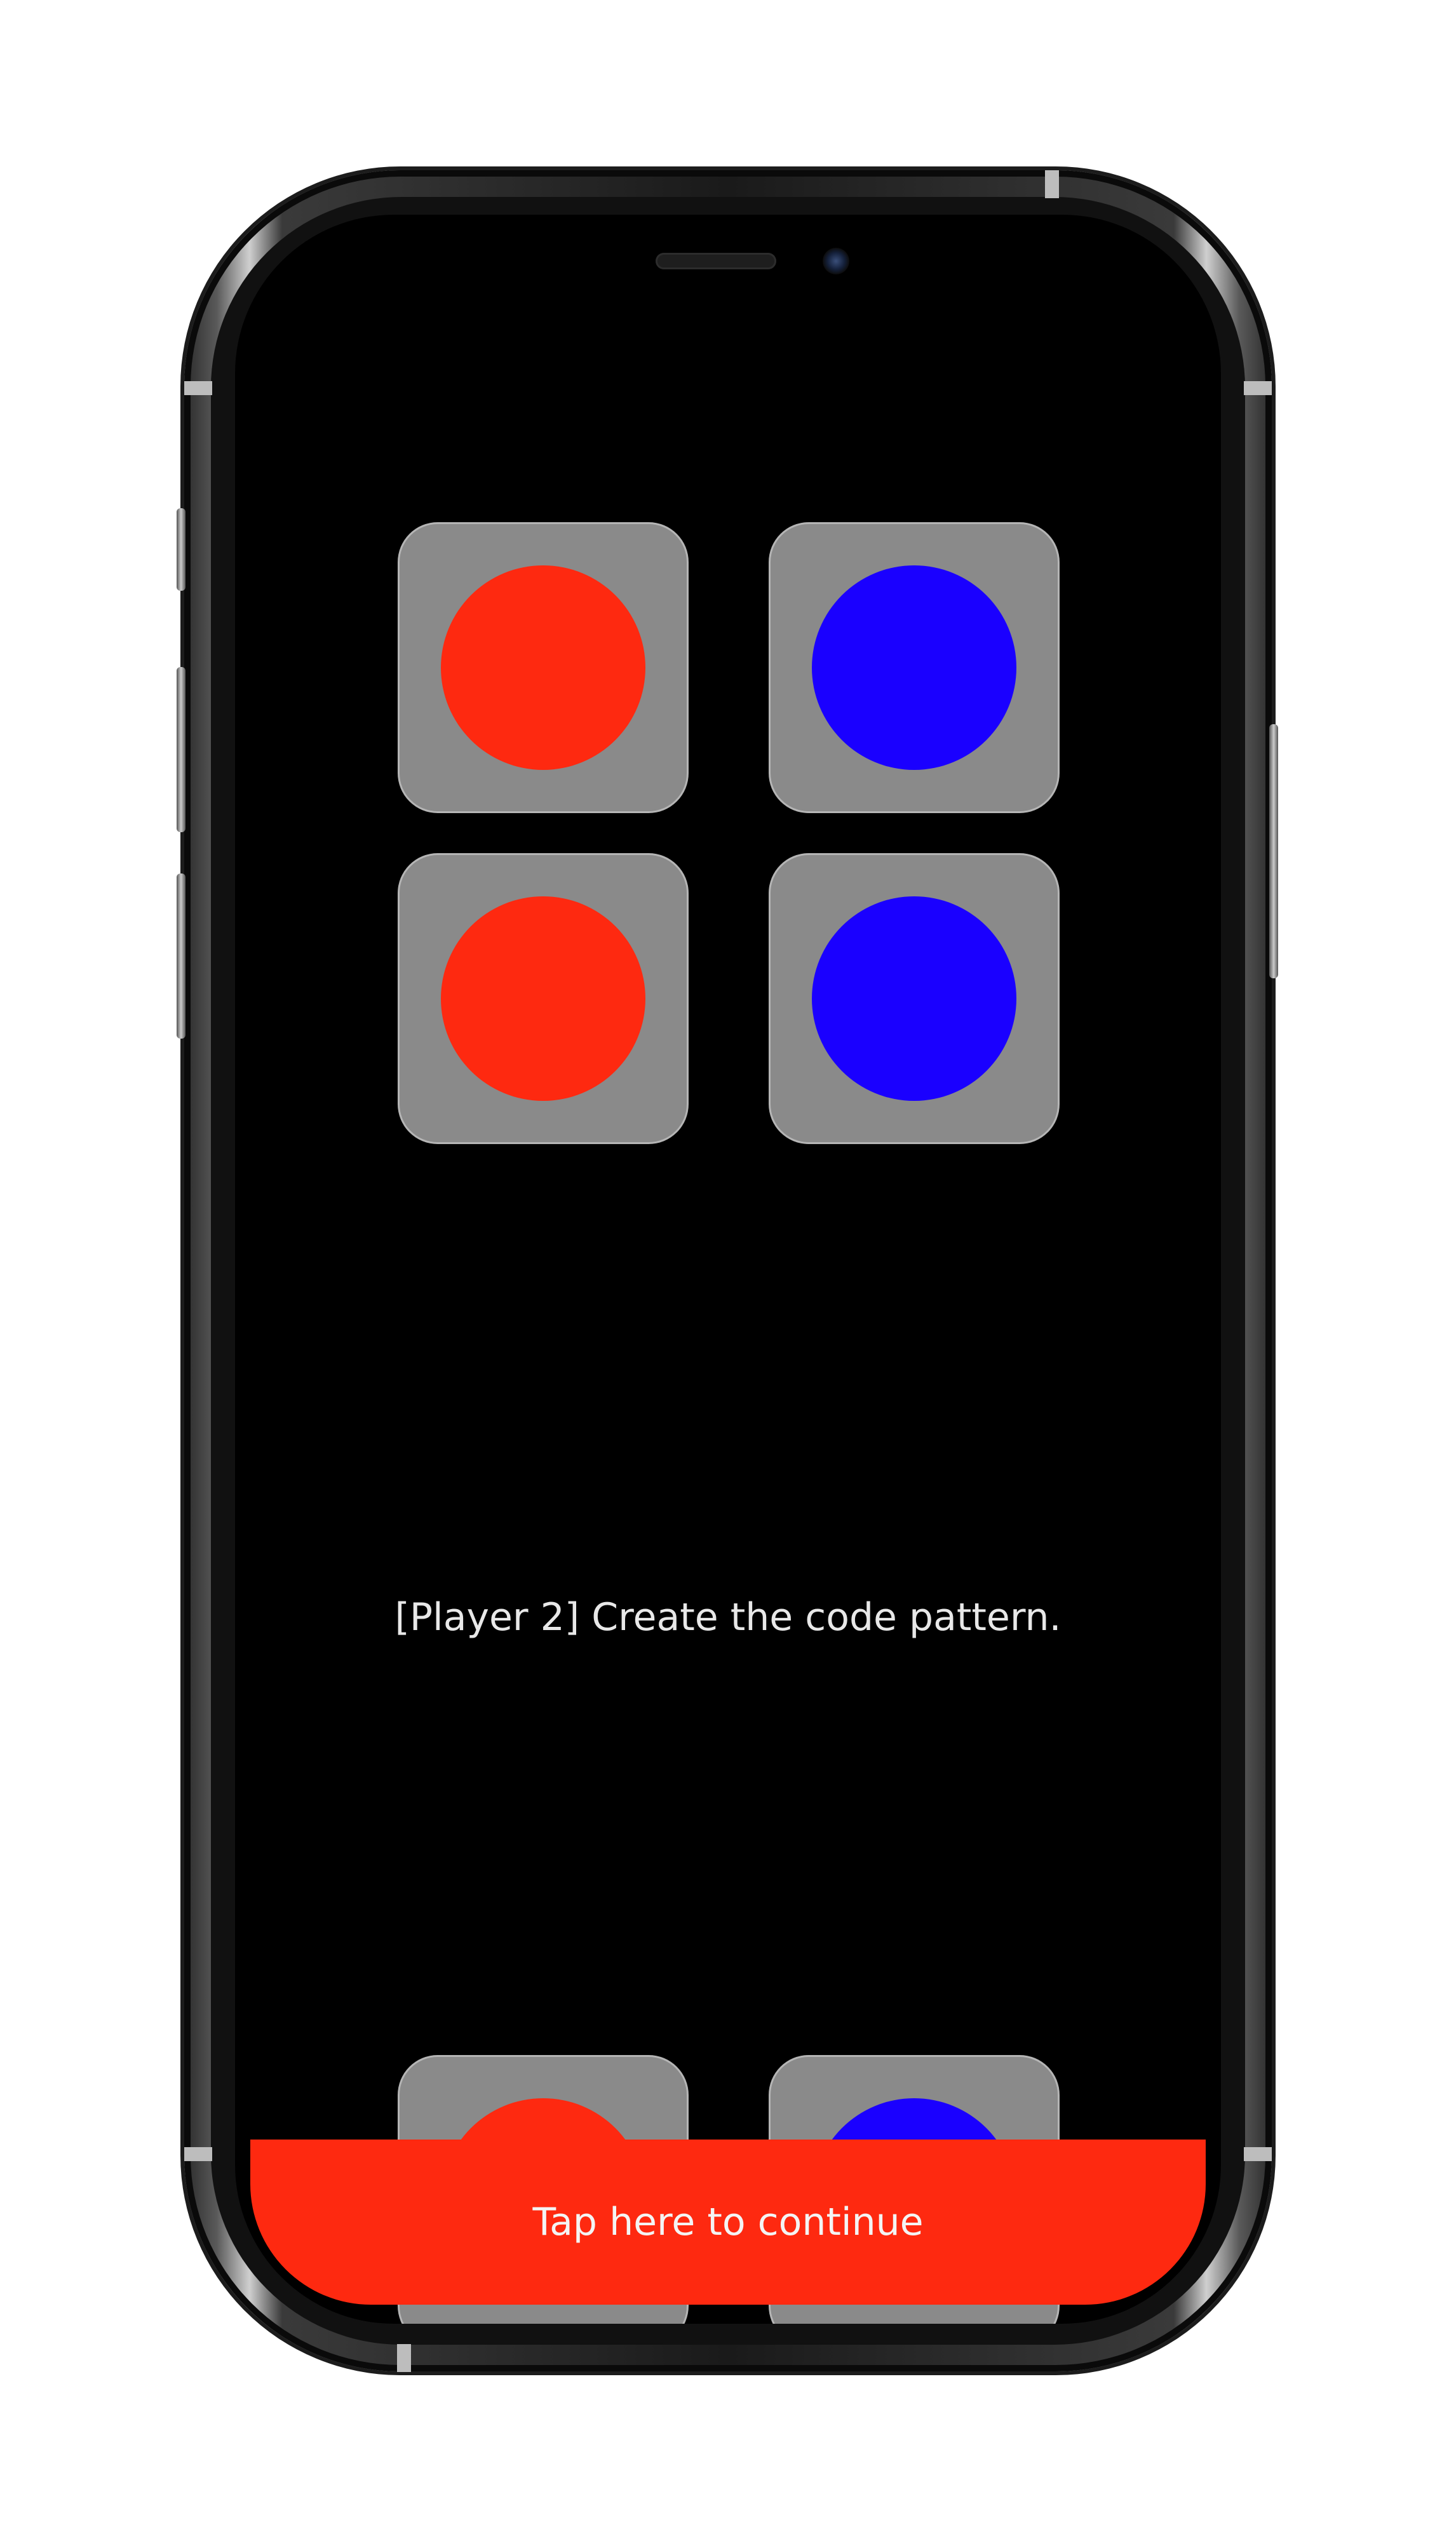  What do you see at coordinates (198, 388) in the screenshot?
I see `antenna-band-left-upper` at bounding box center [198, 388].